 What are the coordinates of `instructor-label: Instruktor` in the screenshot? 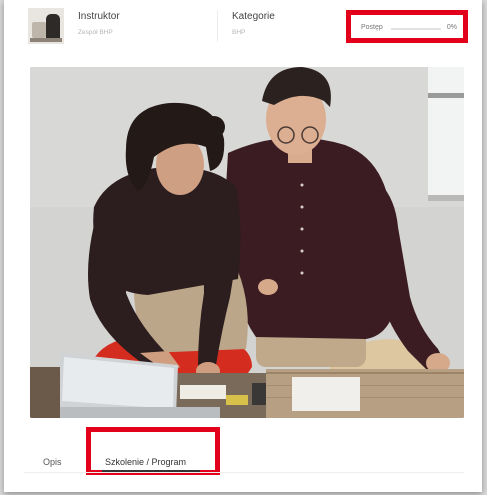 It's located at (99, 16).